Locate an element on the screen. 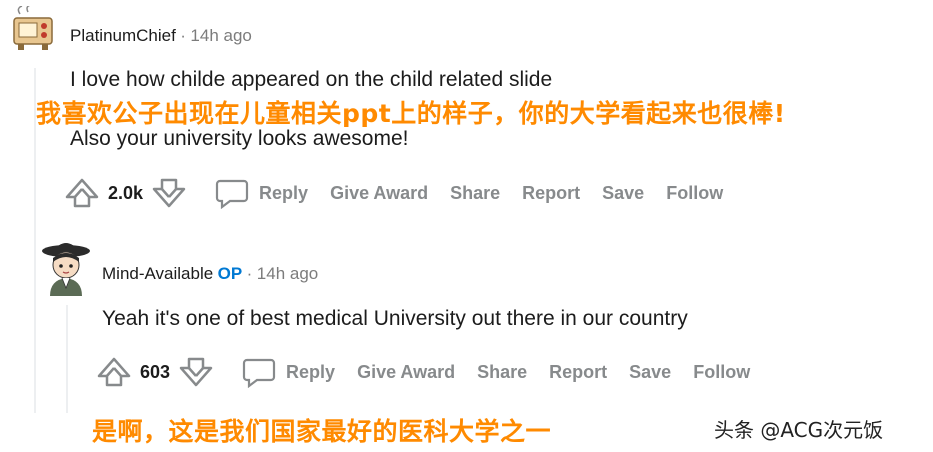 The image size is (933, 452). vote-score: 603 is located at coordinates (155, 371).